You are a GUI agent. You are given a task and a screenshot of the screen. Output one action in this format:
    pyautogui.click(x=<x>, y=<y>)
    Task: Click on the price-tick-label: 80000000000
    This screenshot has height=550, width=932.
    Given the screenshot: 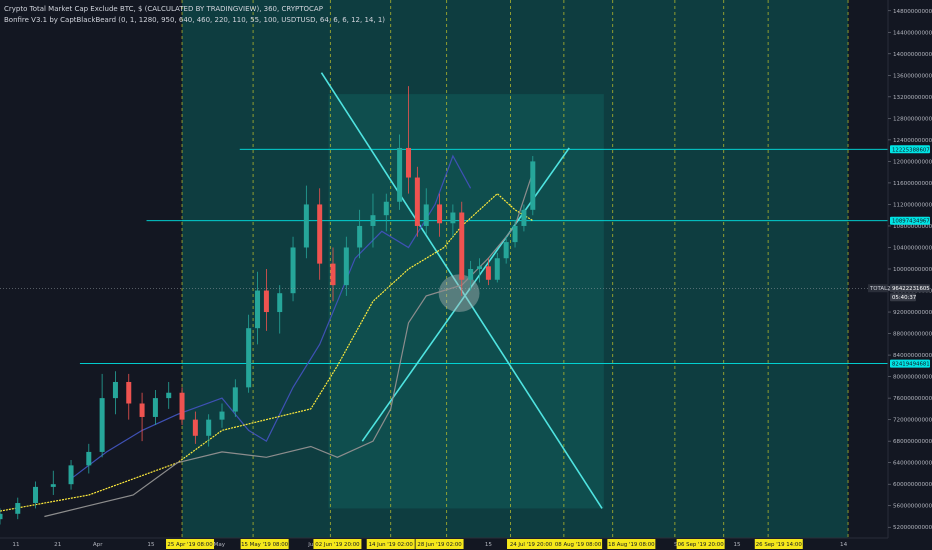 What is the action you would take?
    pyautogui.click(x=912, y=378)
    